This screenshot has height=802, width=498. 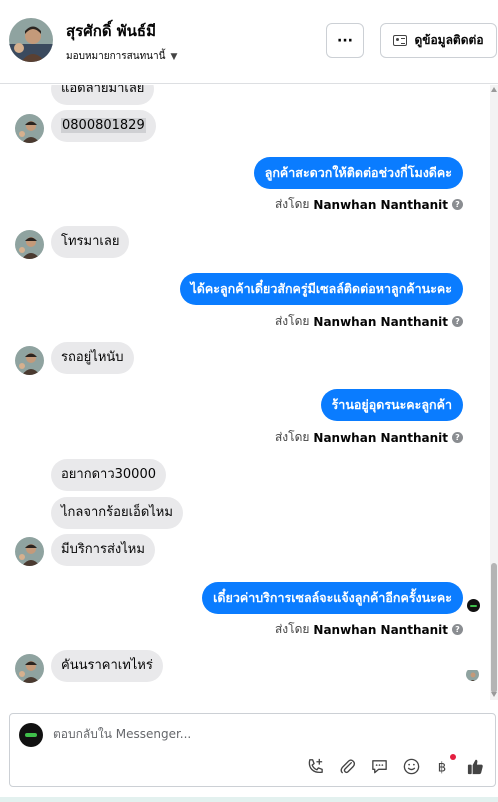 What do you see at coordinates (174, 56) in the screenshot?
I see `caret-down-icon: ▼` at bounding box center [174, 56].